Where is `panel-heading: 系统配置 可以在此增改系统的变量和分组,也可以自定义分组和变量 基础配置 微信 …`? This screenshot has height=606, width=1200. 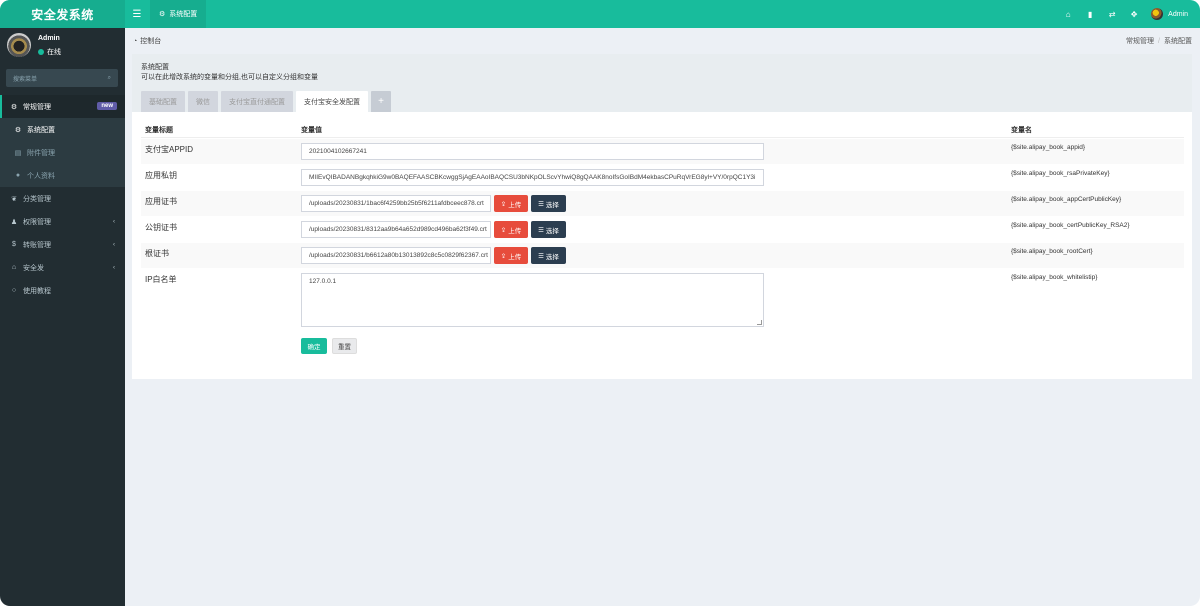 panel-heading: 系统配置 可以在此增改系统的变量和分组,也可以自定义分组和变量 基础配置 微信 … is located at coordinates (662, 83).